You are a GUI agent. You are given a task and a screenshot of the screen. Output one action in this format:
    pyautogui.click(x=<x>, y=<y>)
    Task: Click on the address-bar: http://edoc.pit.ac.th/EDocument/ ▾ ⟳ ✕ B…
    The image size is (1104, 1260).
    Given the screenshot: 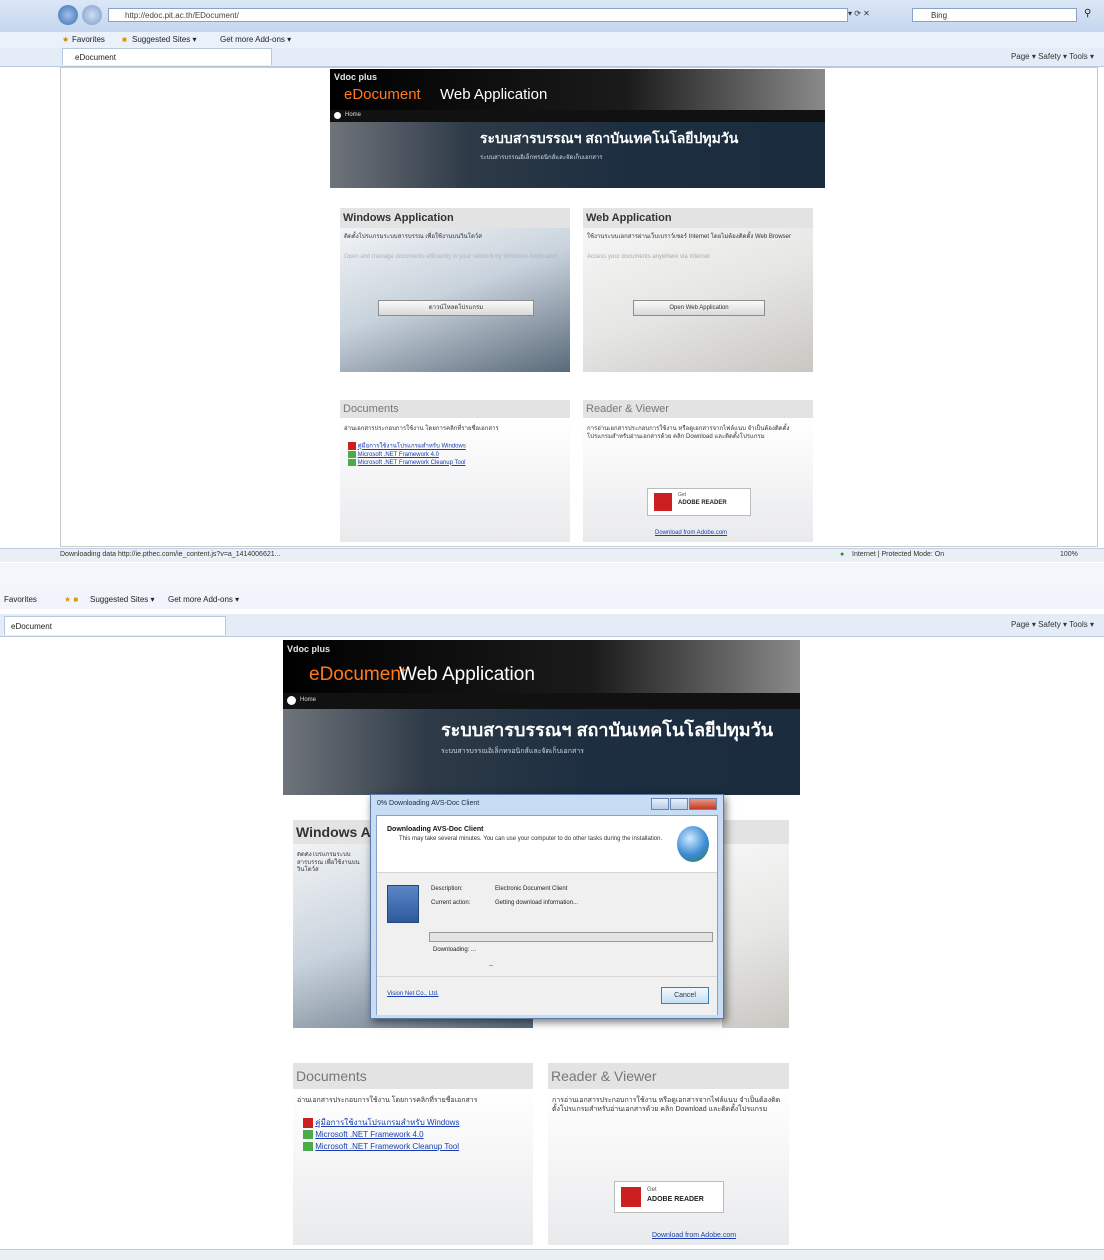 What is the action you would take?
    pyautogui.click(x=552, y=16)
    